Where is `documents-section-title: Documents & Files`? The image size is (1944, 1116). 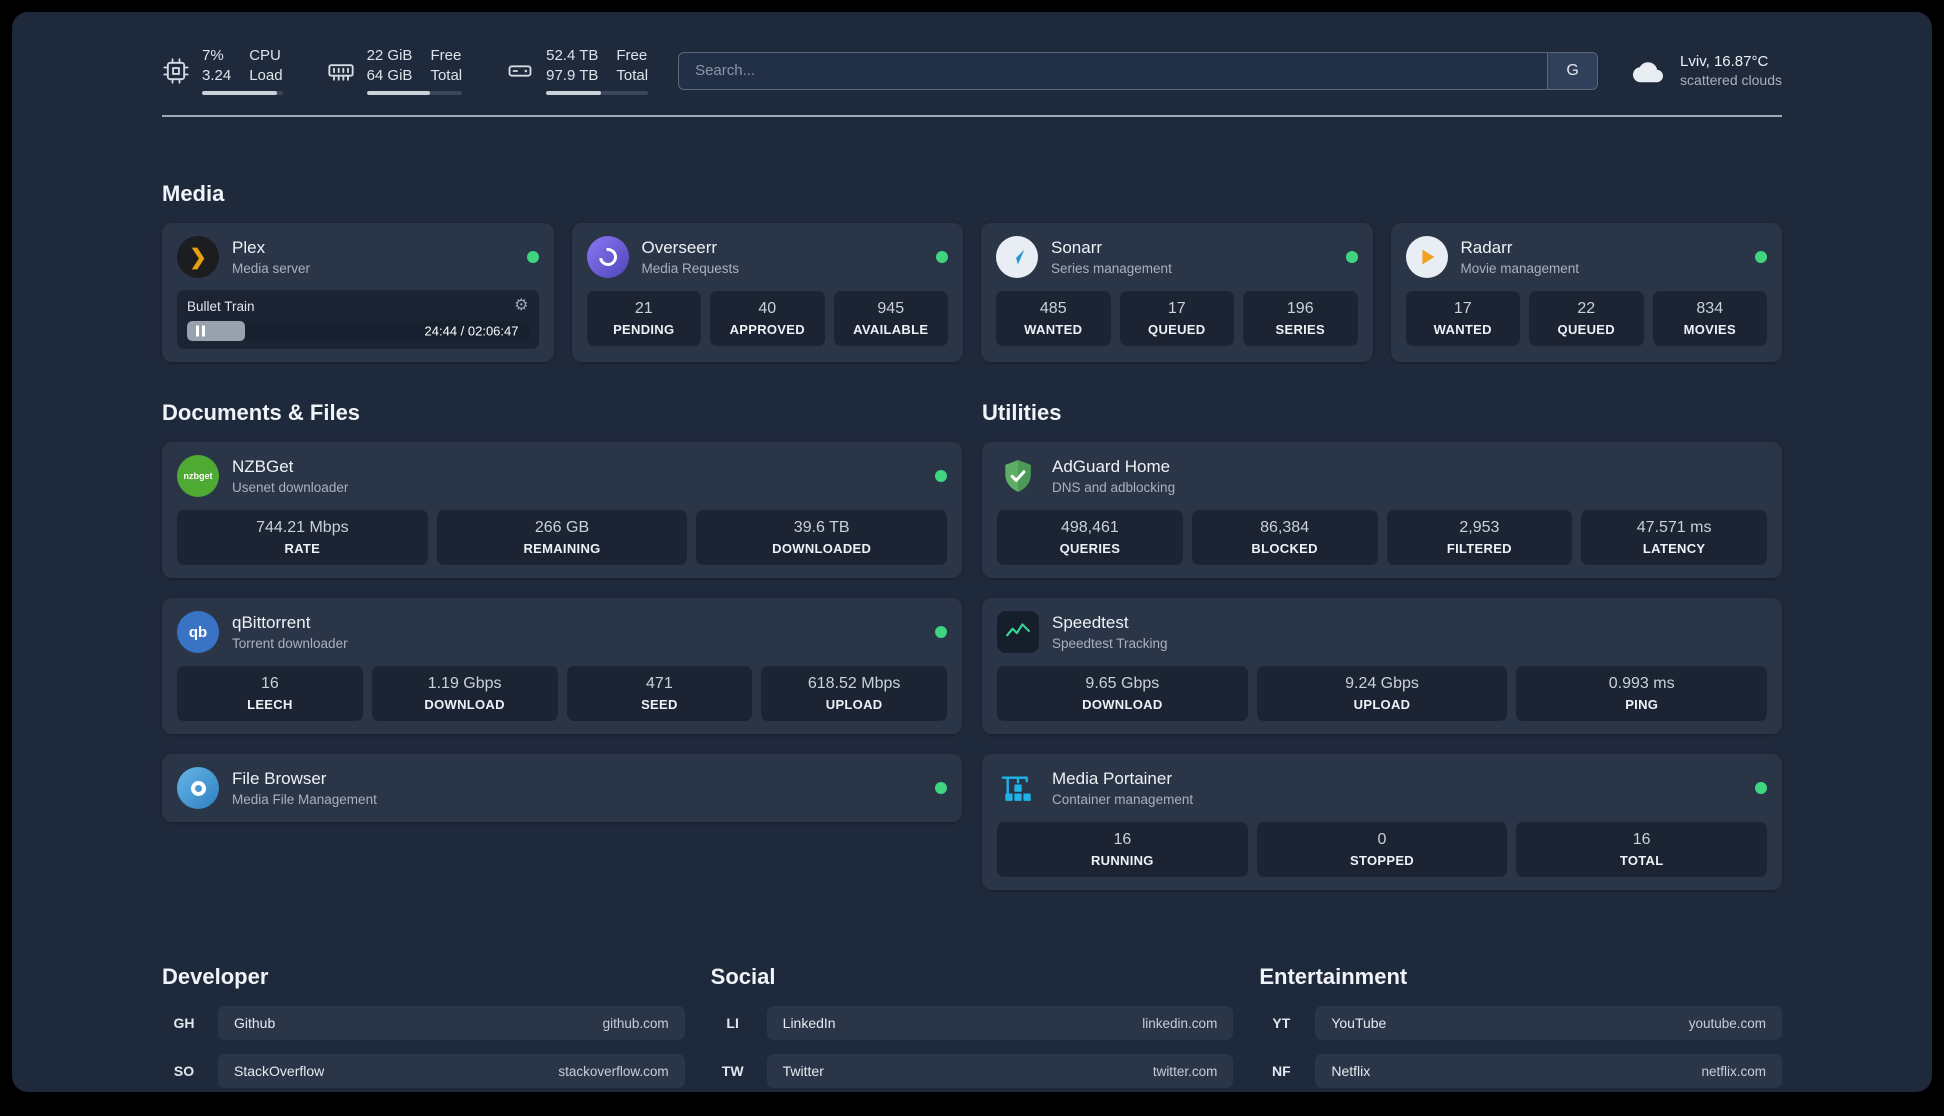
documents-section-title: Documents & Files is located at coordinates (261, 412).